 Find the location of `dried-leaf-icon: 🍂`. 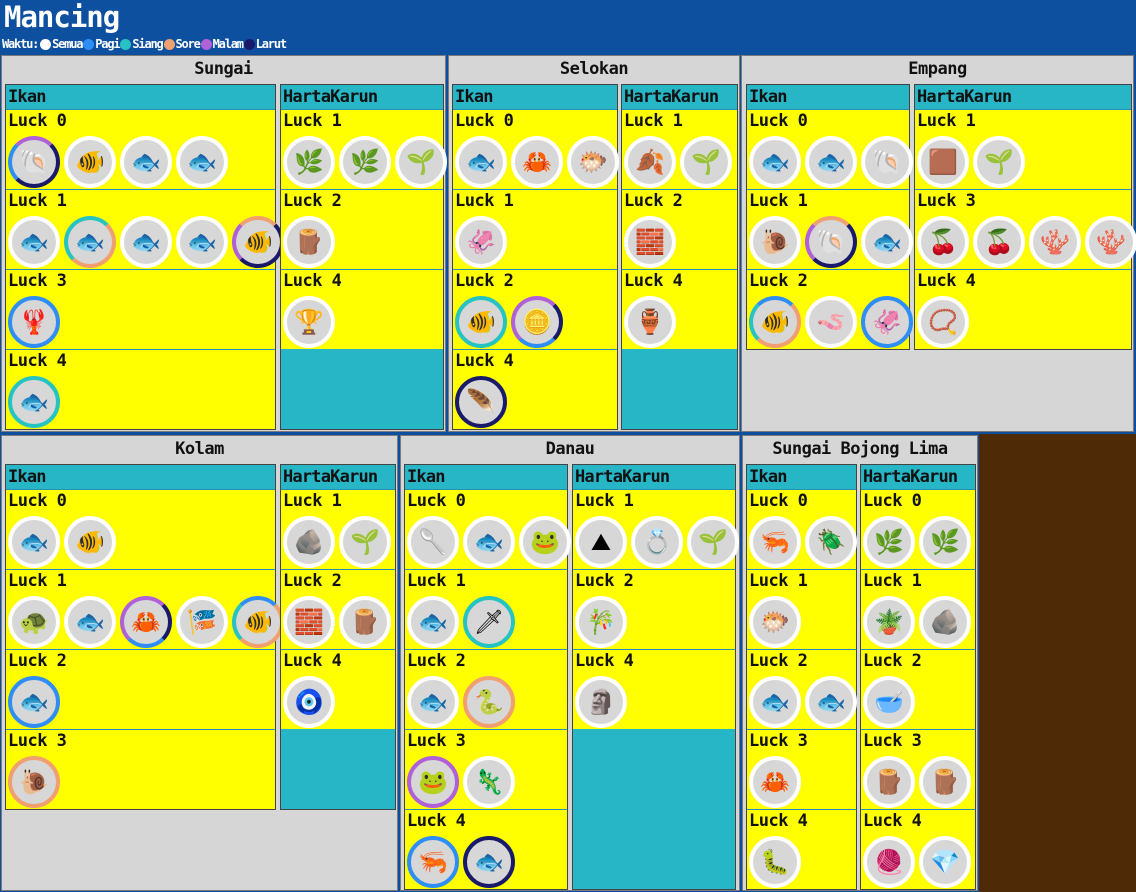

dried-leaf-icon: 🍂 is located at coordinates (650, 162).